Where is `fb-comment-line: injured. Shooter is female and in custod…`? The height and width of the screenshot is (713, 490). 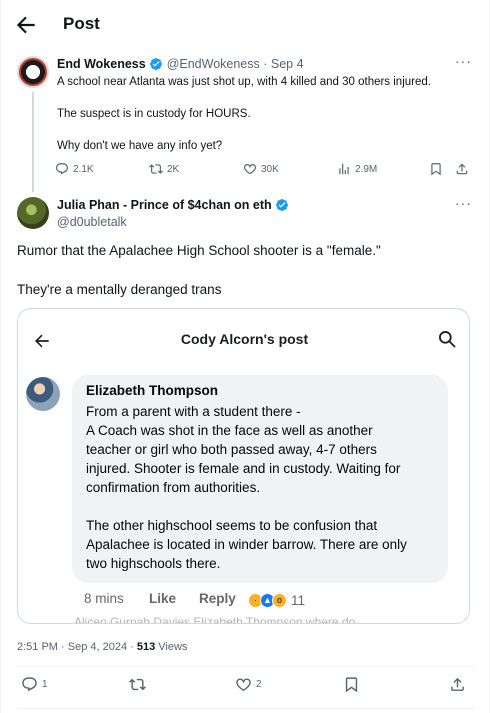 fb-comment-line: injured. Shooter is female and in custod… is located at coordinates (243, 468).